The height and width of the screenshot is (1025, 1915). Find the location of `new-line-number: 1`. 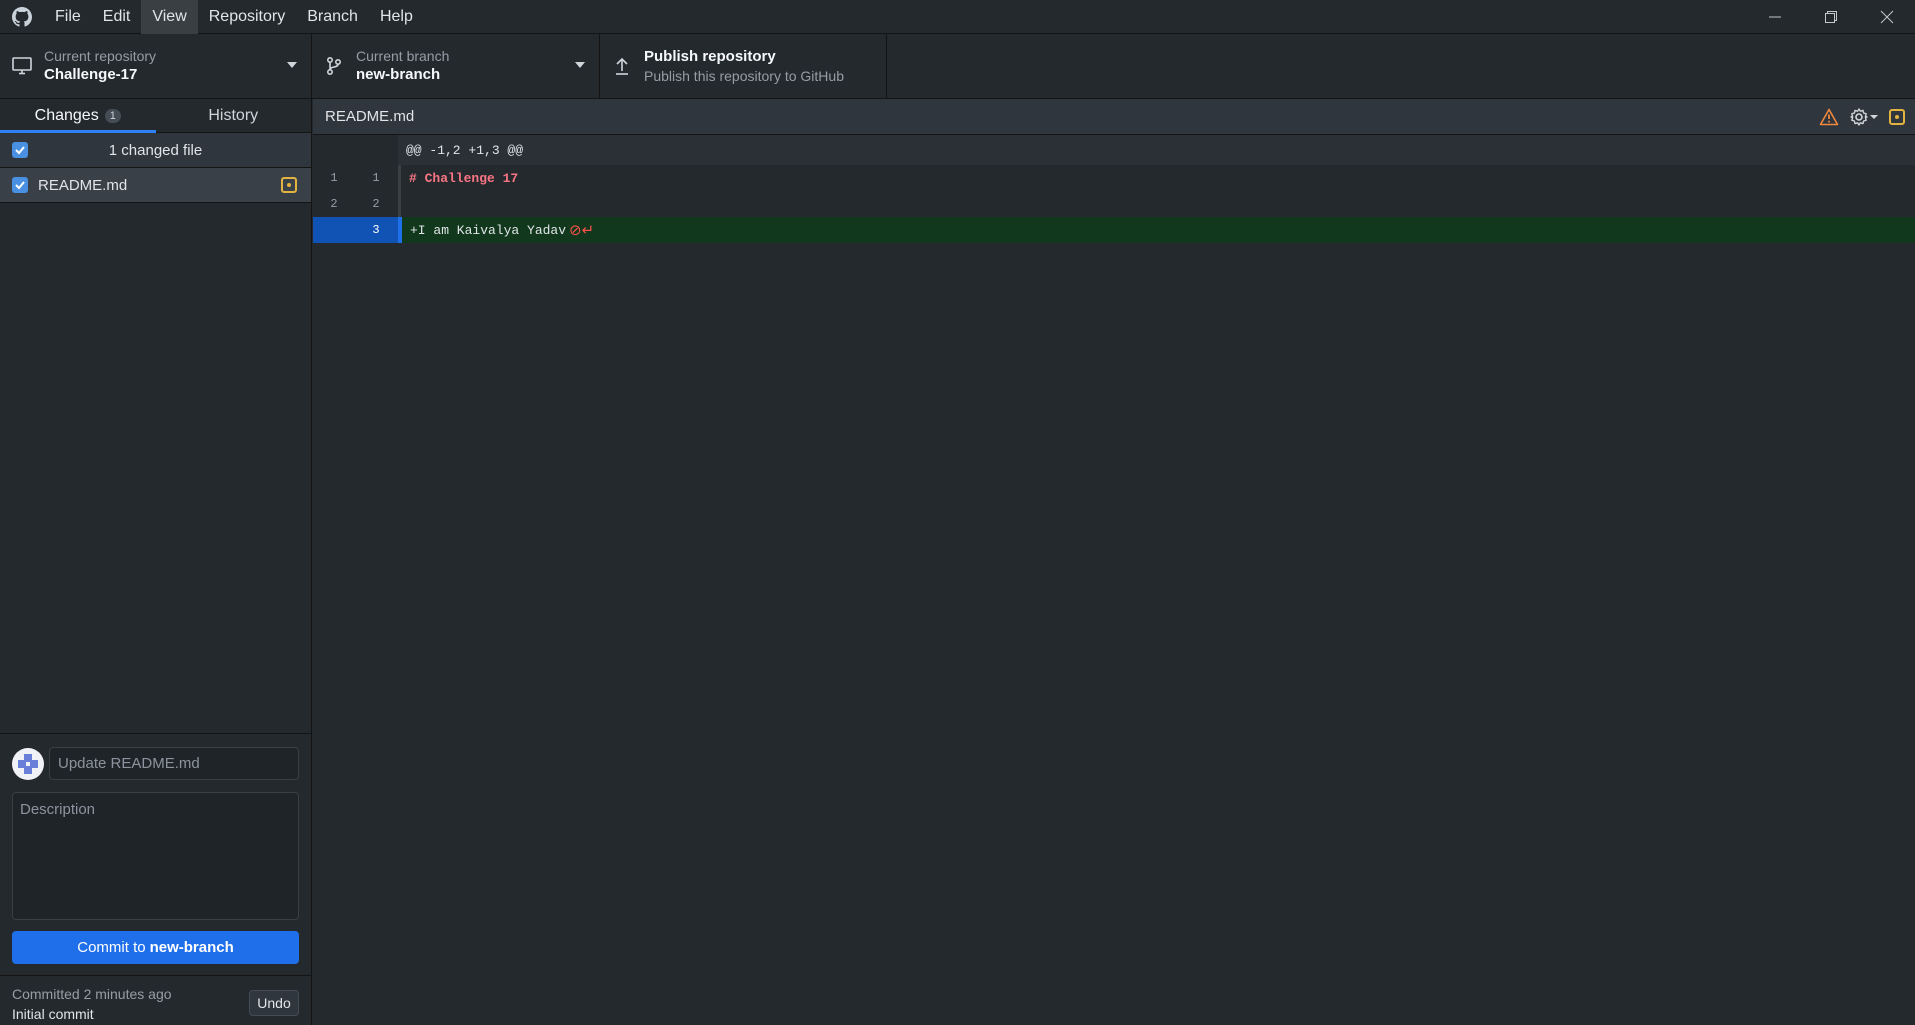

new-line-number: 1 is located at coordinates (376, 178).